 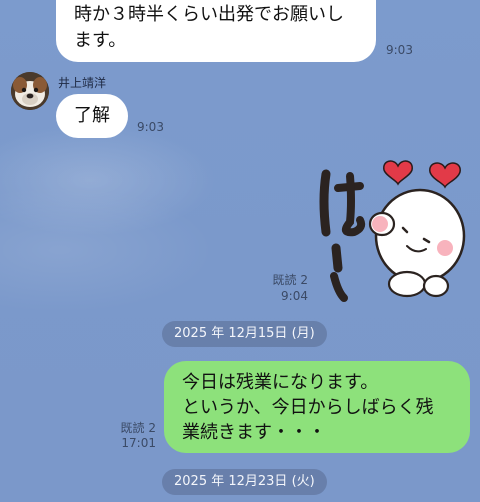 I want to click on message-line: 今日は残業になります。, so click(x=280, y=382).